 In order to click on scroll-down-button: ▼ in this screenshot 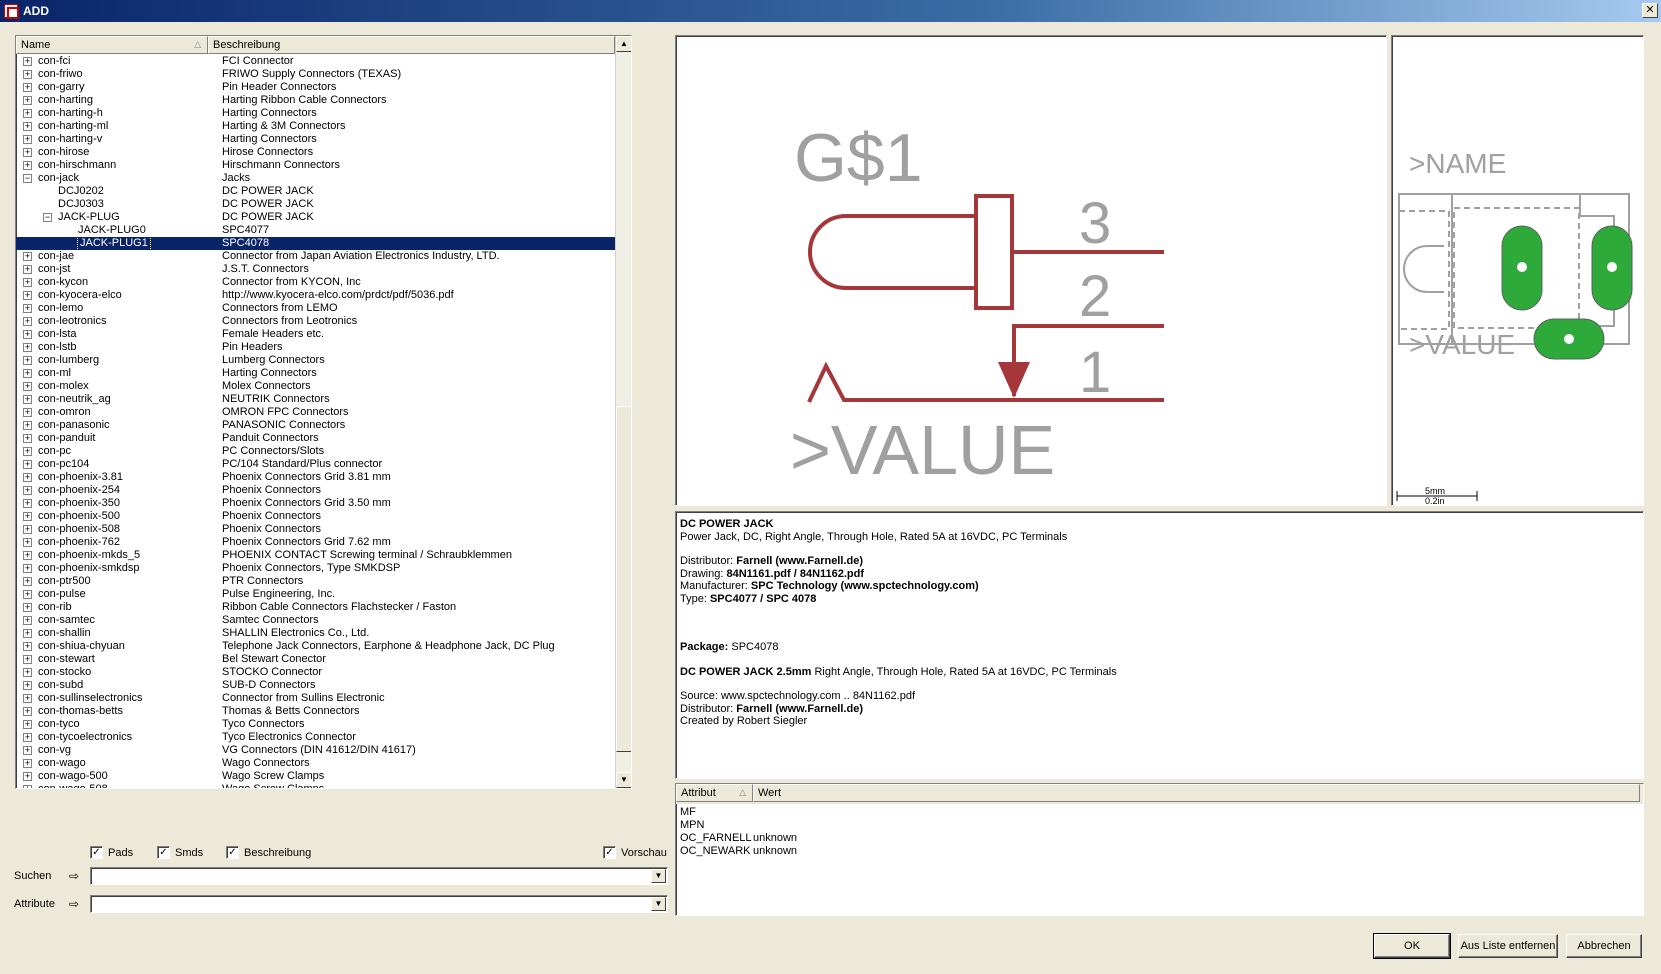, I will do `click(623, 780)`.